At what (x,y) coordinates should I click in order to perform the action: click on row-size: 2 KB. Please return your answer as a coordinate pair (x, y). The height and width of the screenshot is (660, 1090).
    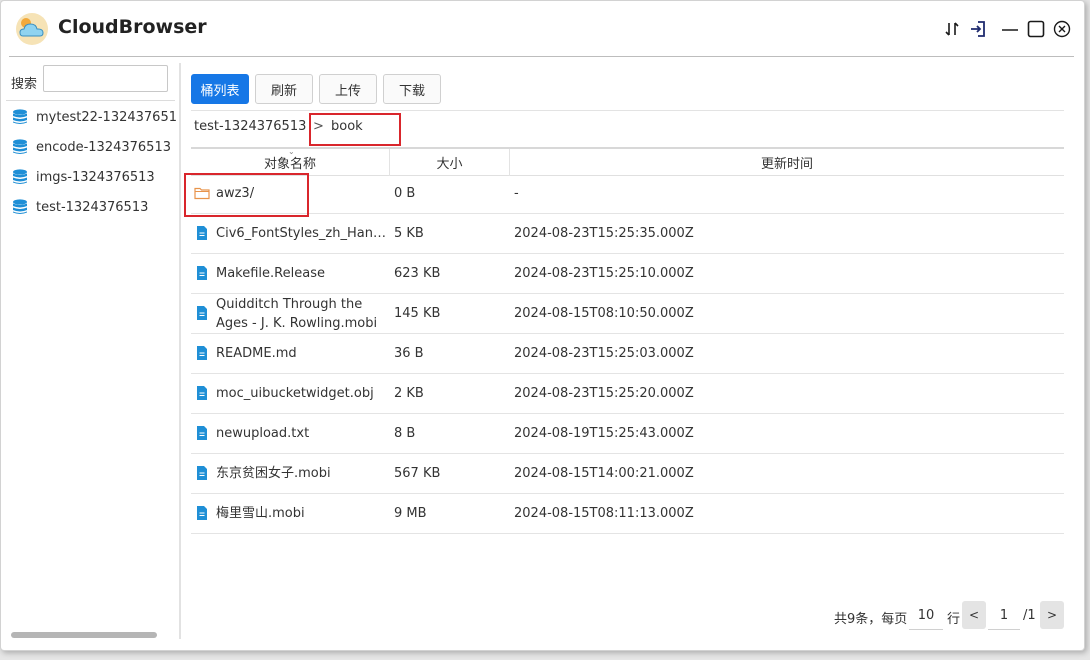
    Looking at the image, I should click on (409, 393).